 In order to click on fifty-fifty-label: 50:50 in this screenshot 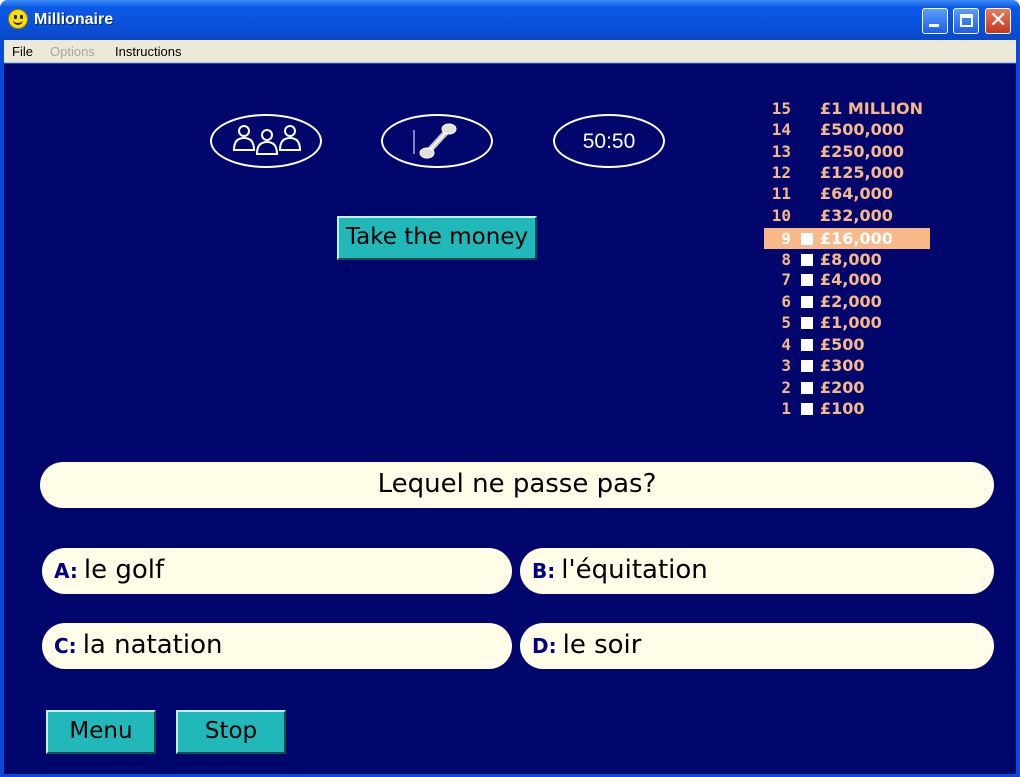, I will do `click(609, 141)`.